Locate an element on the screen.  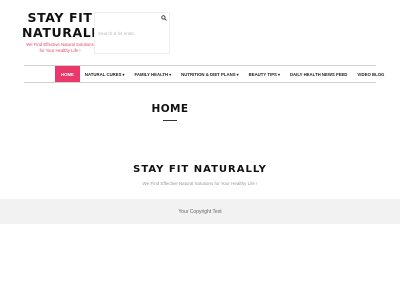
nav-item-label: HOME is located at coordinates (67, 74).